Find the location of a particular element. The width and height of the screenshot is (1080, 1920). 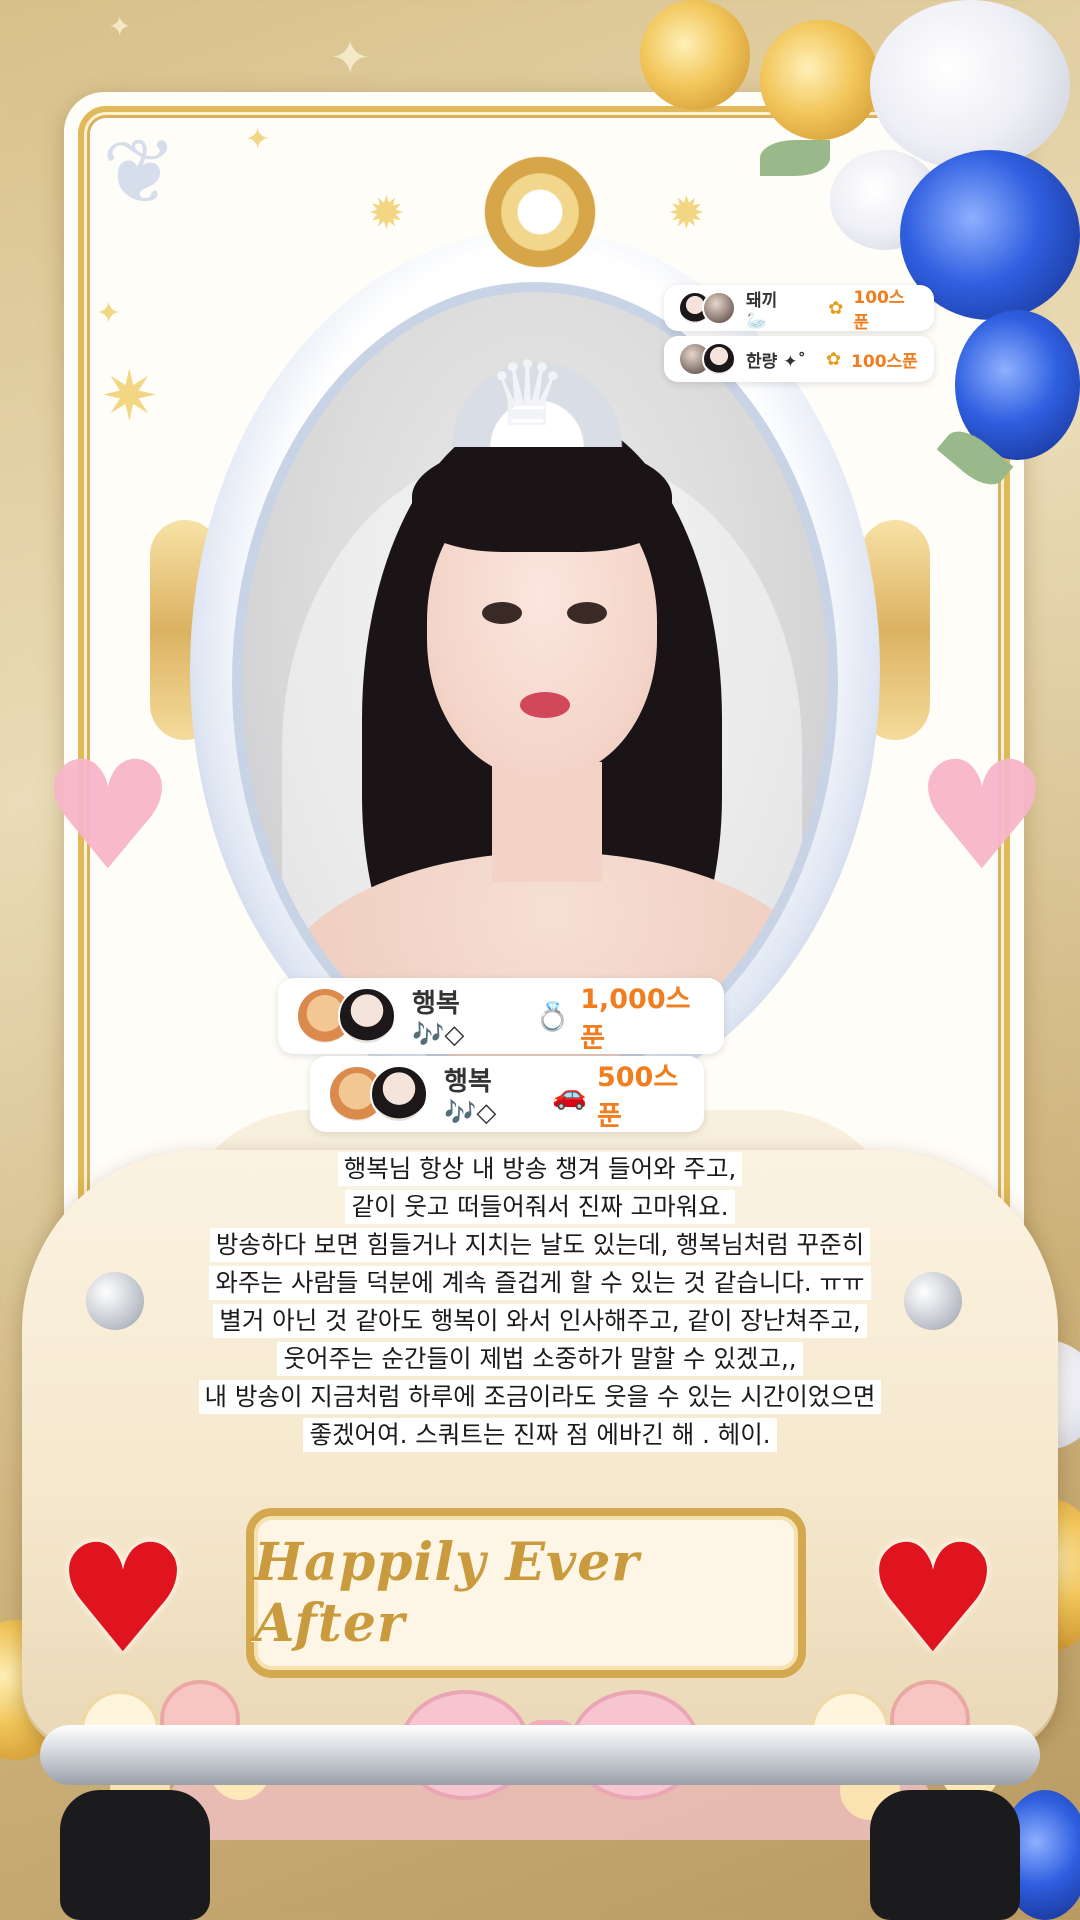

gift-notification: 한량 ✦˚ ✿ 100스푼 is located at coordinates (799, 359).